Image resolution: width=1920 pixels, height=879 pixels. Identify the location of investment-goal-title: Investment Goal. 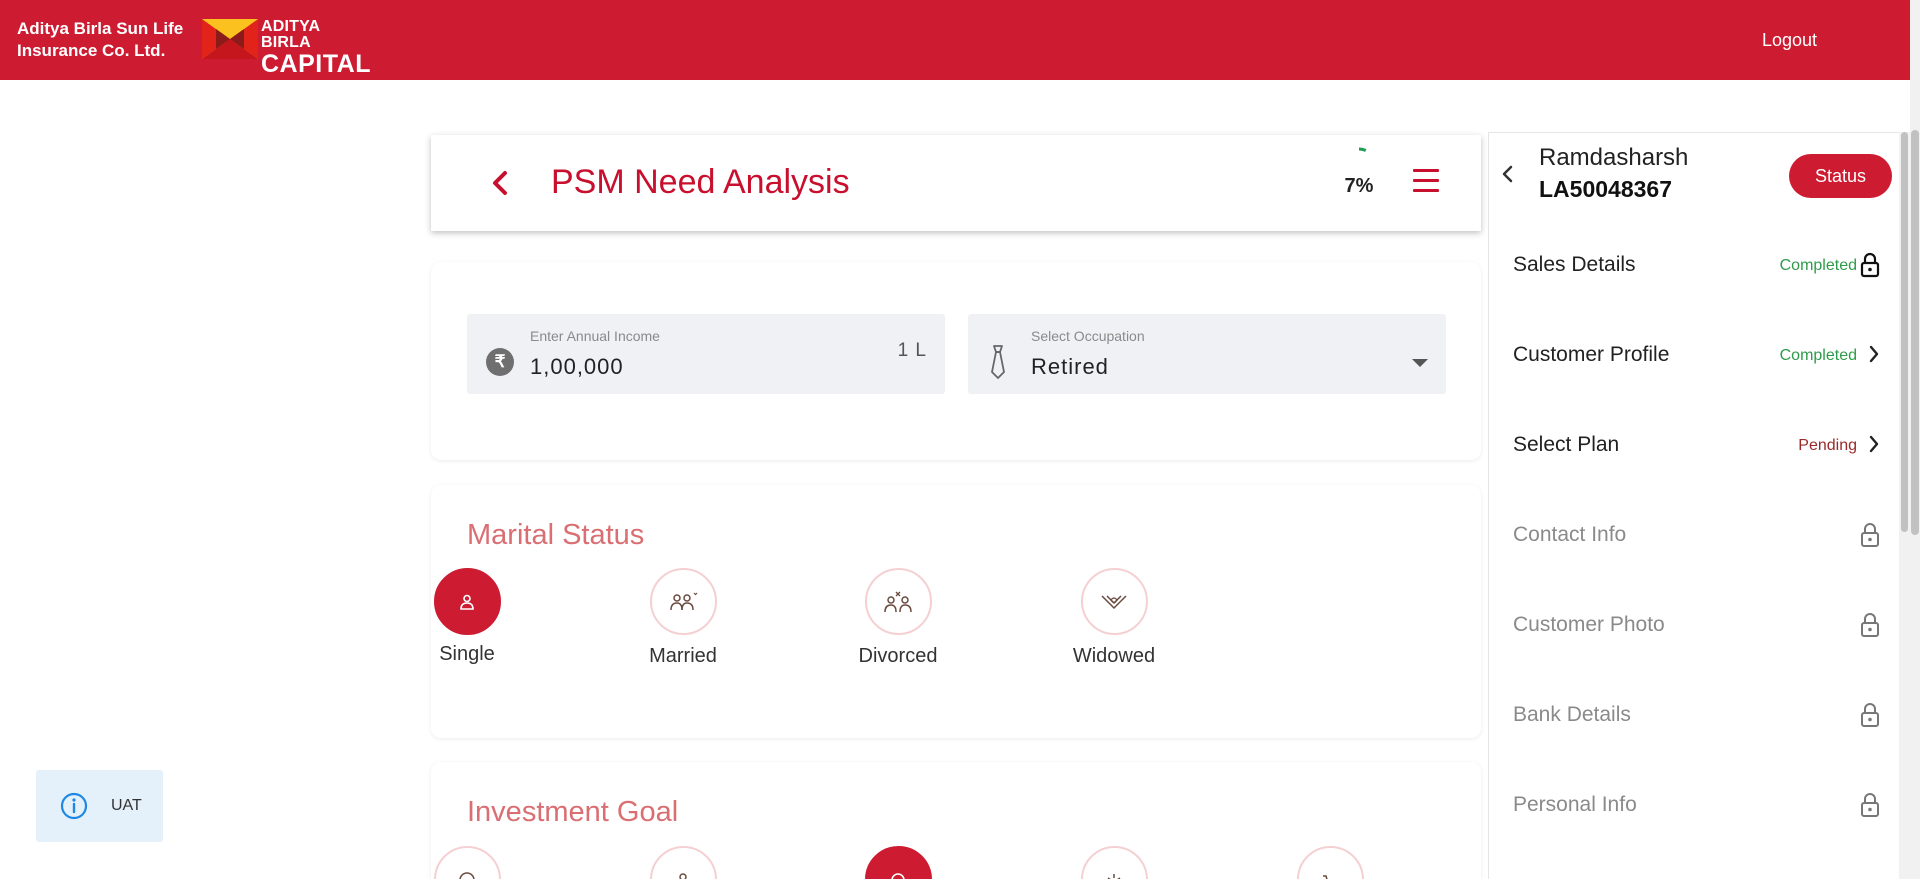
(573, 812).